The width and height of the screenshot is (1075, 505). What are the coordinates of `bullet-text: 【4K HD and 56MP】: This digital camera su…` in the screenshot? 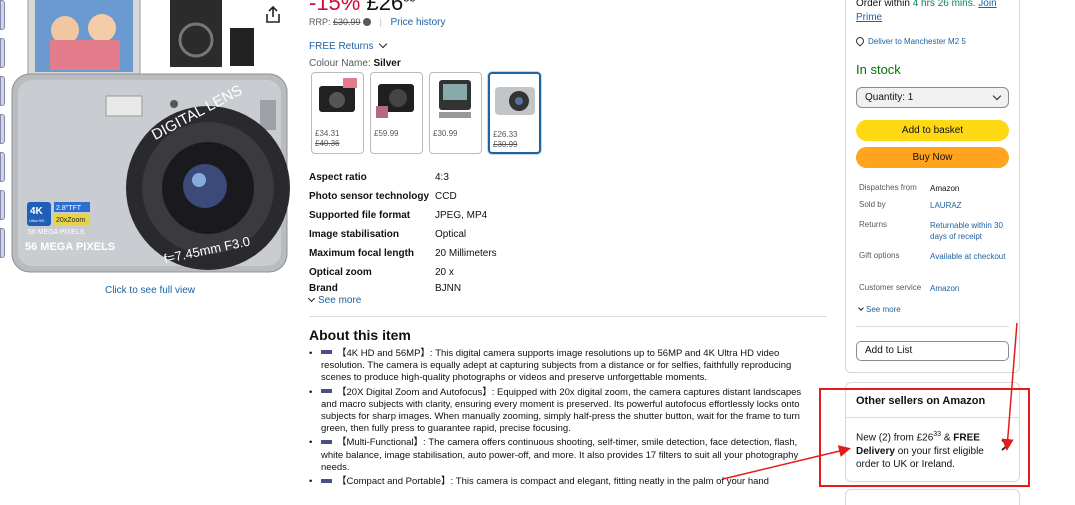 It's located at (556, 366).